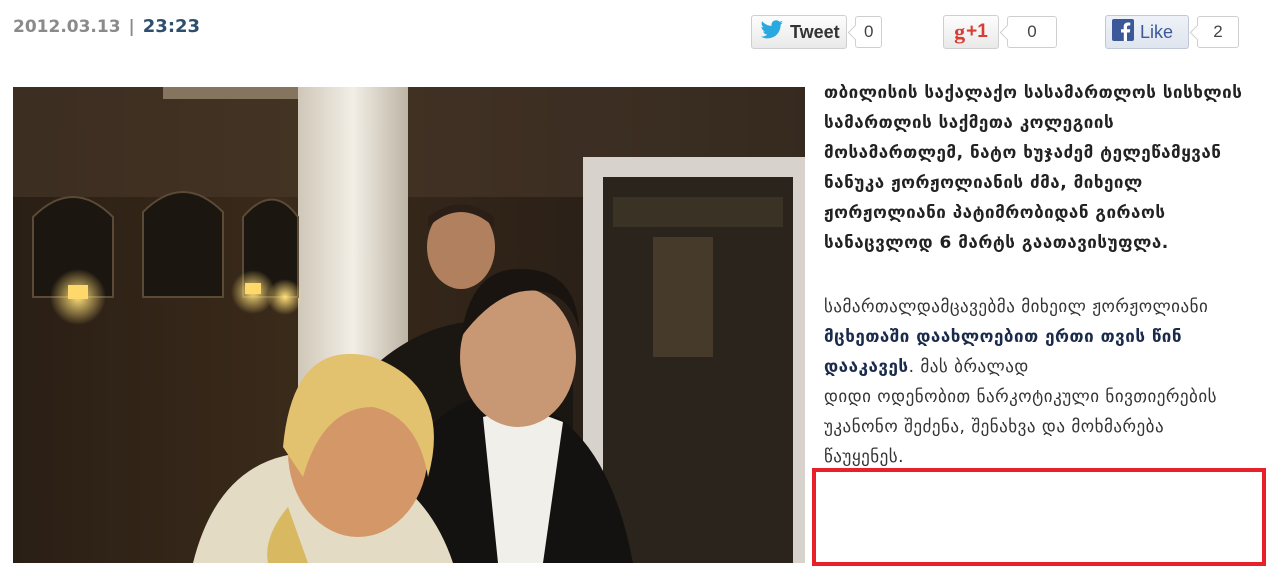 Image resolution: width=1273 pixels, height=571 pixels. I want to click on twitter-bird-icon, so click(772, 32).